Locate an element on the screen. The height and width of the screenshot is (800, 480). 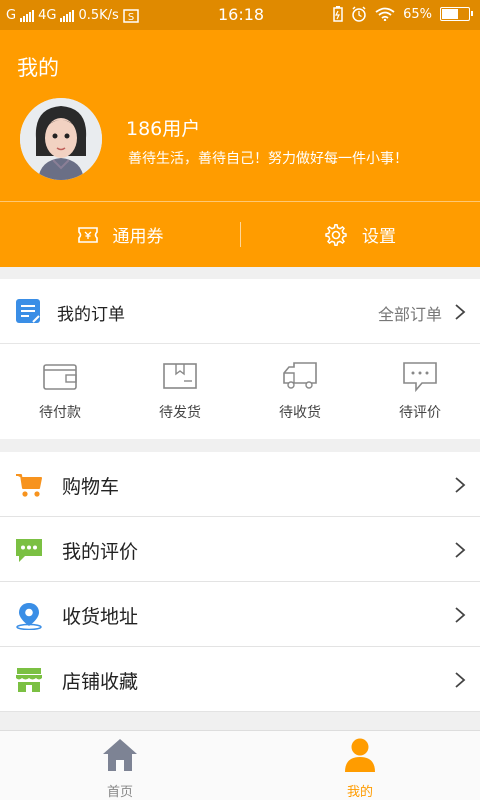
status-label: 待收货 is located at coordinates (300, 413).